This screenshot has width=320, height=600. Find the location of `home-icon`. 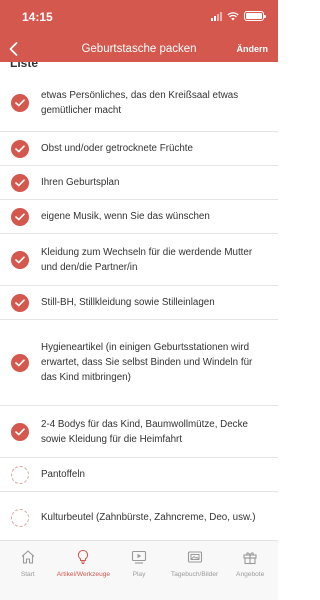

home-icon is located at coordinates (28, 557).